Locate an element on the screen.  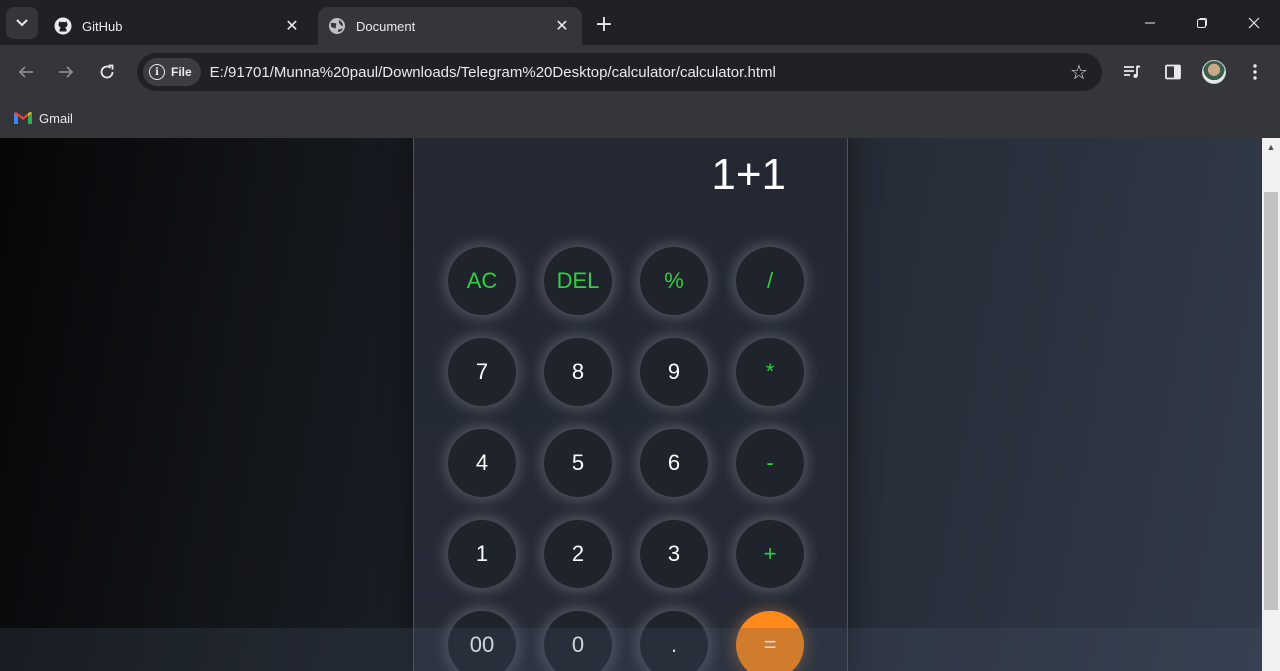
divide-button: / is located at coordinates (770, 281).